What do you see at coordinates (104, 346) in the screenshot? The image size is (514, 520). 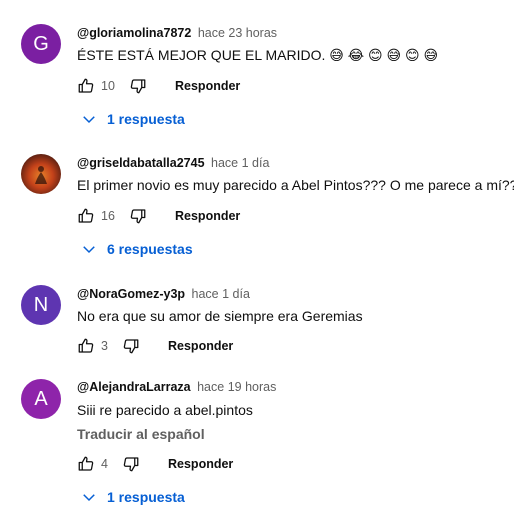 I see `like-count: 3` at bounding box center [104, 346].